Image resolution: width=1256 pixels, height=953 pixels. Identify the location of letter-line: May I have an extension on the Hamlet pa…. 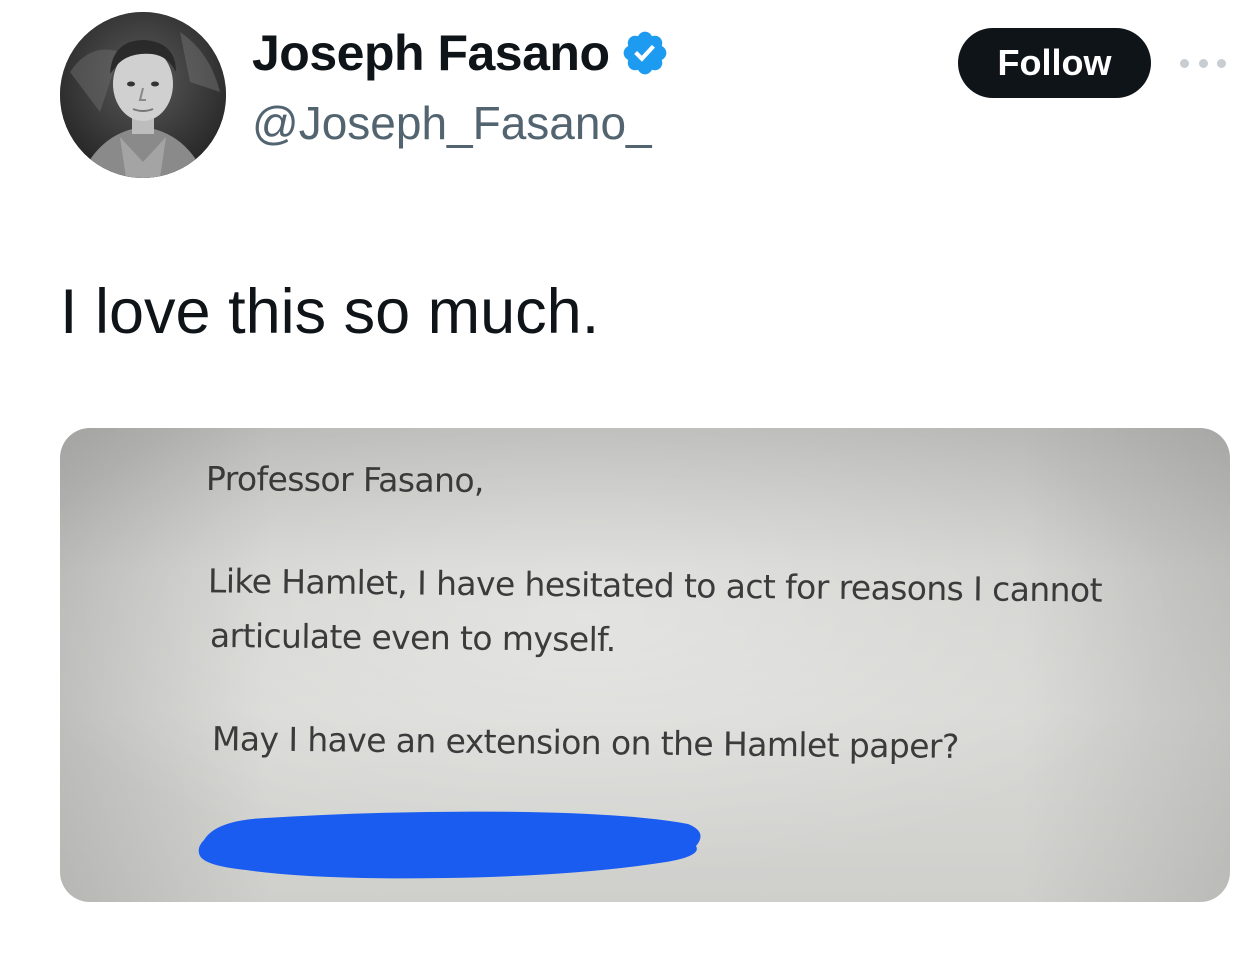
(585, 742).